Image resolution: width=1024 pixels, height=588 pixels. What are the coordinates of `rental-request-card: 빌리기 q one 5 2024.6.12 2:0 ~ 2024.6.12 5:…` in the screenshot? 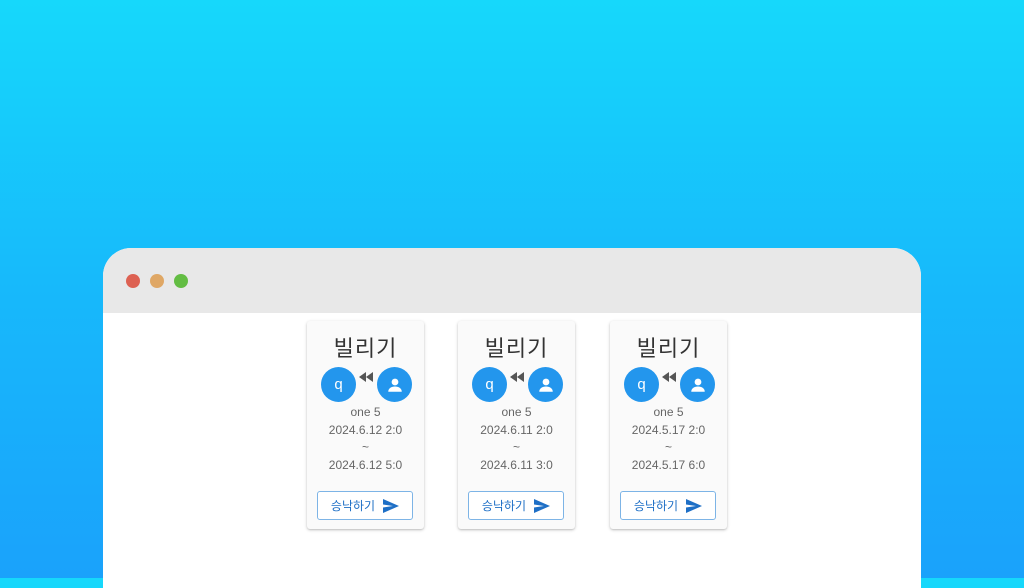 It's located at (365, 425).